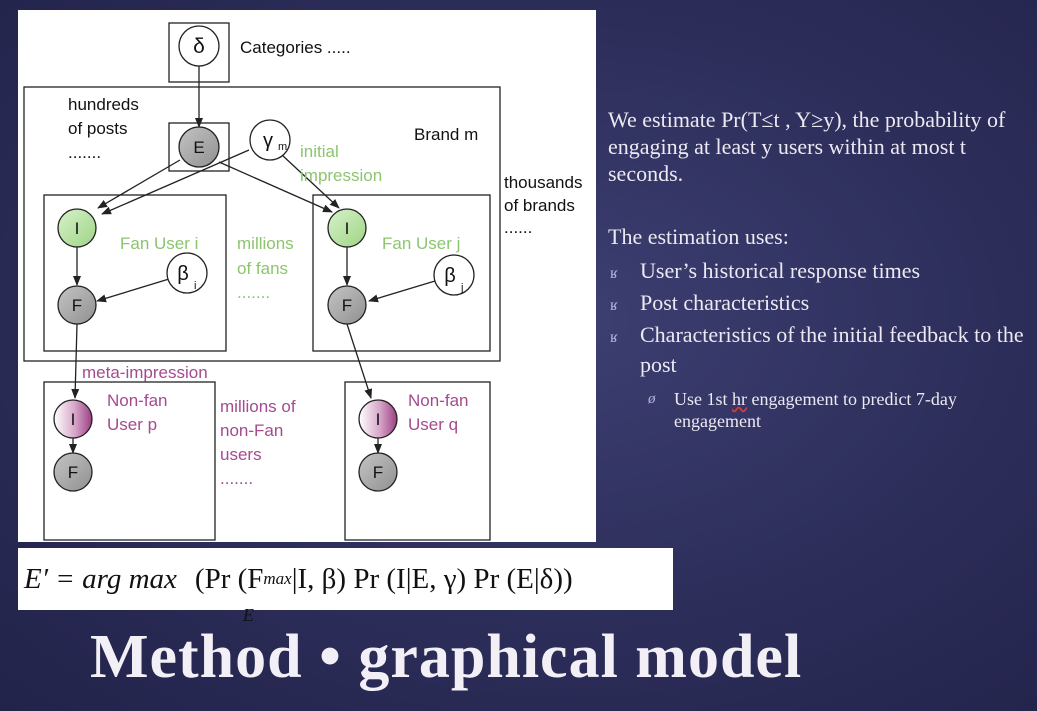 The image size is (1037, 711). What do you see at coordinates (137, 400) in the screenshot?
I see `nonfan-p-label-1: Non-fan` at bounding box center [137, 400].